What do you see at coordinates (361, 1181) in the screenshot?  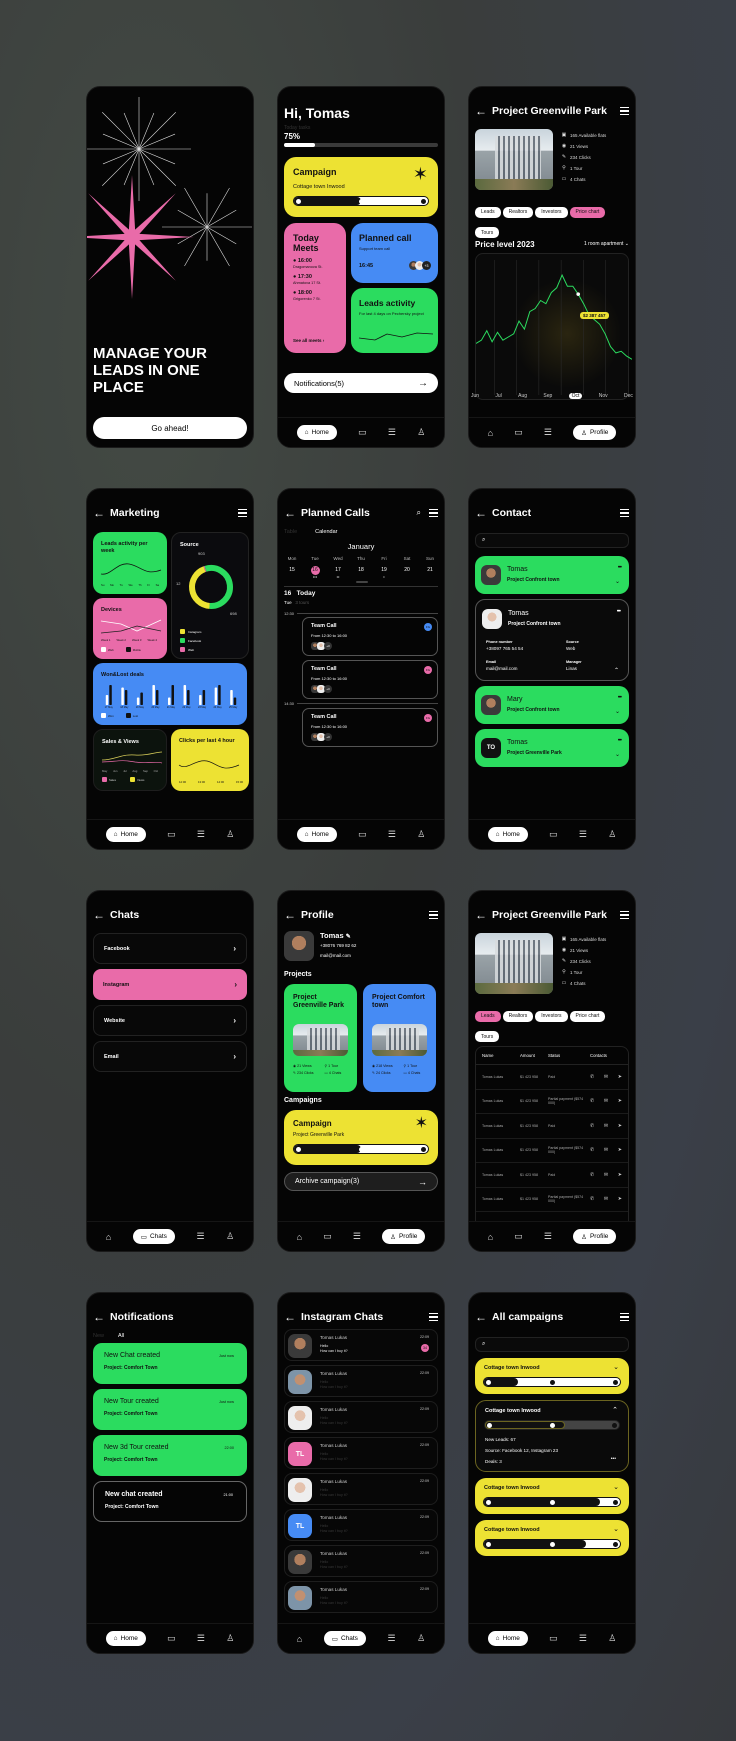 I see `archive-campaign-button: Archive campaign(3) →` at bounding box center [361, 1181].